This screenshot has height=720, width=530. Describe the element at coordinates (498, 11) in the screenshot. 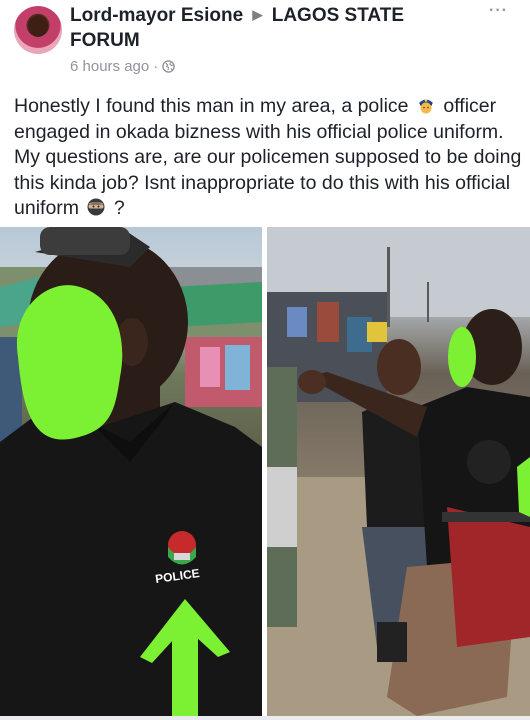

I see `more-options-button: ···` at that location.